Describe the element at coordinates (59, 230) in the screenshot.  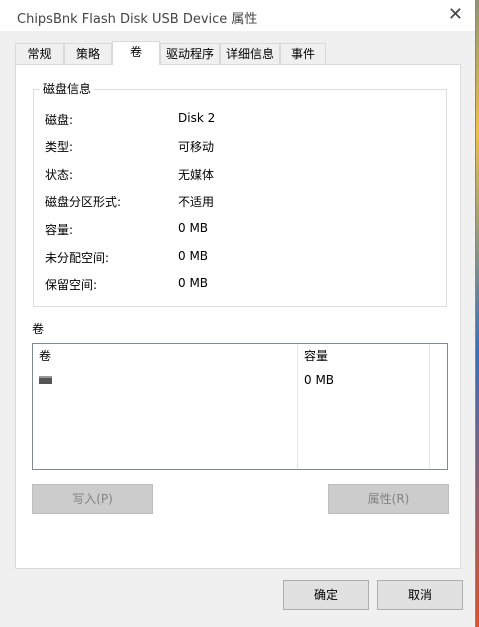
I see `info-key: 容量:` at that location.